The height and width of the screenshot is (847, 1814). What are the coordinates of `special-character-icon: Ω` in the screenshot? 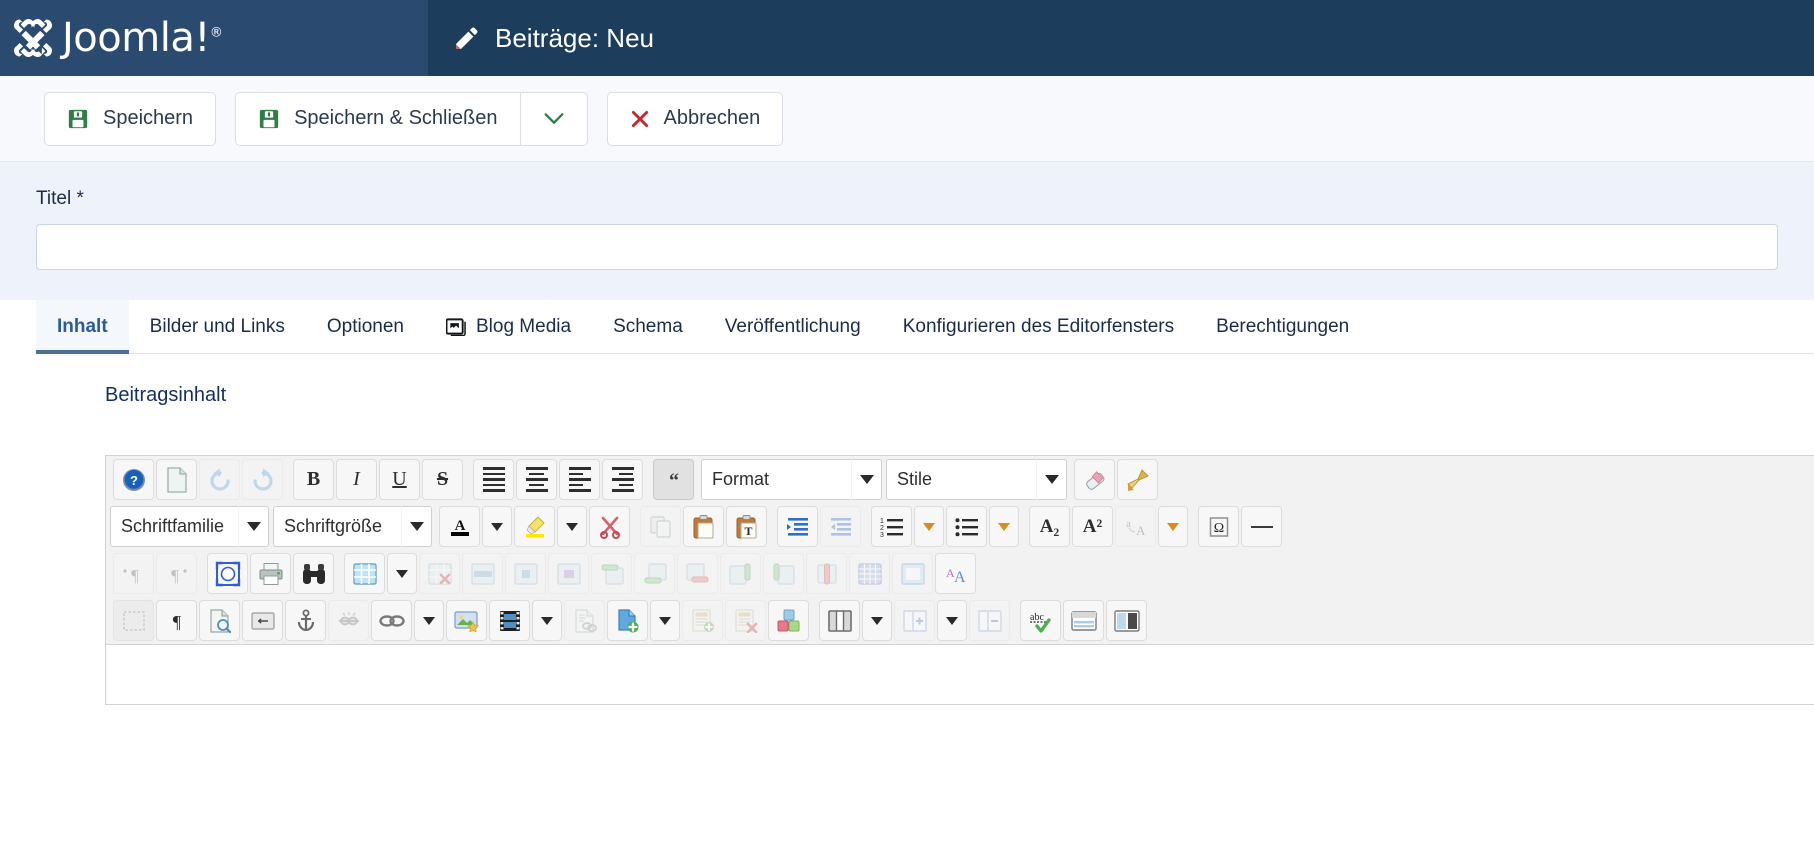 It's located at (1218, 526).